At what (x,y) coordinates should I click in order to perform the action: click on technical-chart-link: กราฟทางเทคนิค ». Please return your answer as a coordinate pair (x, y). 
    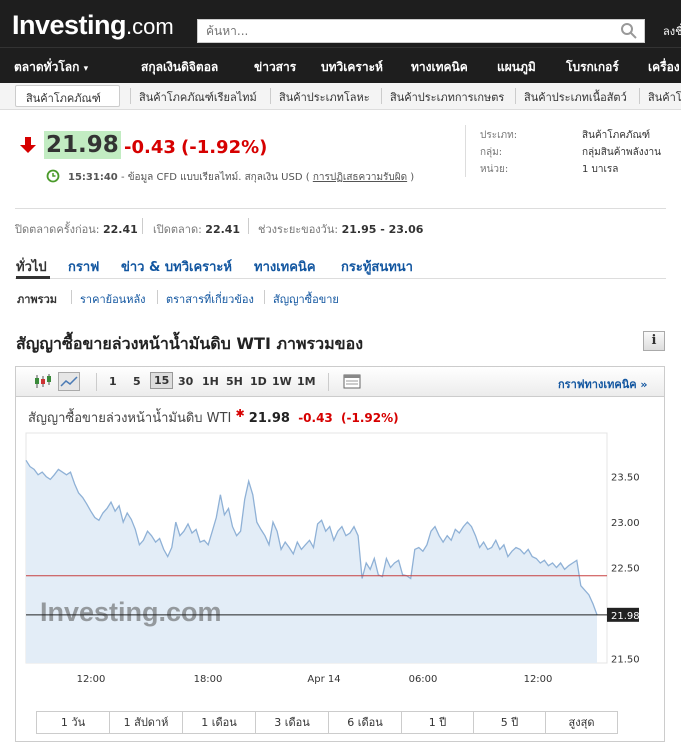
    Looking at the image, I should click on (603, 384).